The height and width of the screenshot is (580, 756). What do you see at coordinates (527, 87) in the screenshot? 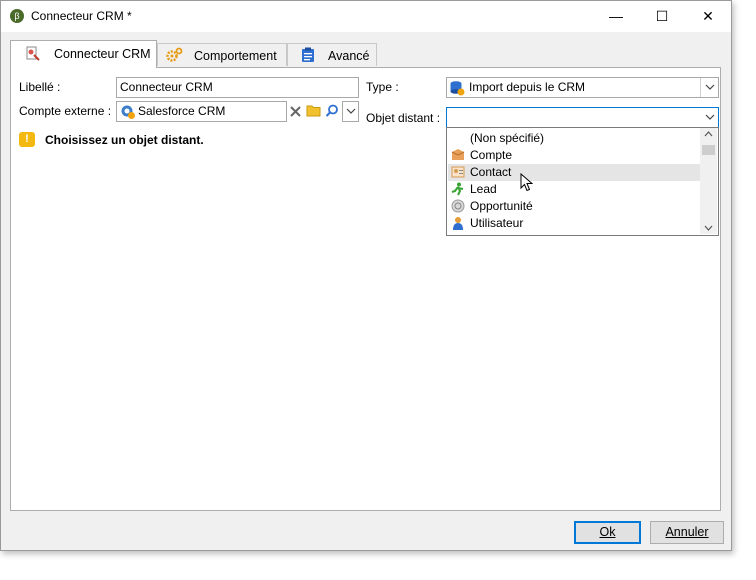
I see `type-value: Import depuis le CRM` at bounding box center [527, 87].